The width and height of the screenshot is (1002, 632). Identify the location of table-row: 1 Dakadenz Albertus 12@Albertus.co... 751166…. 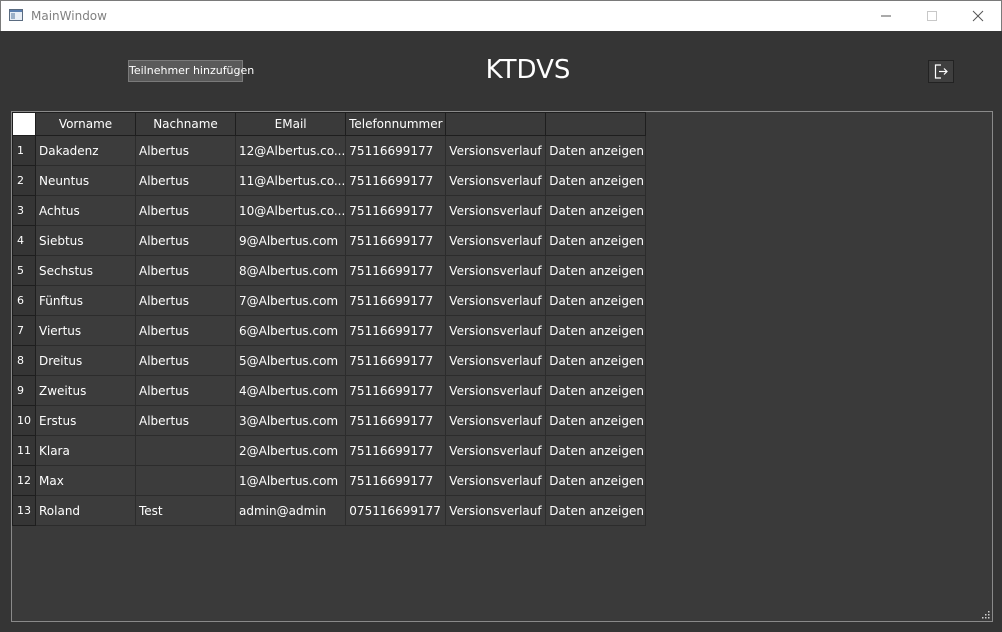
(329, 150).